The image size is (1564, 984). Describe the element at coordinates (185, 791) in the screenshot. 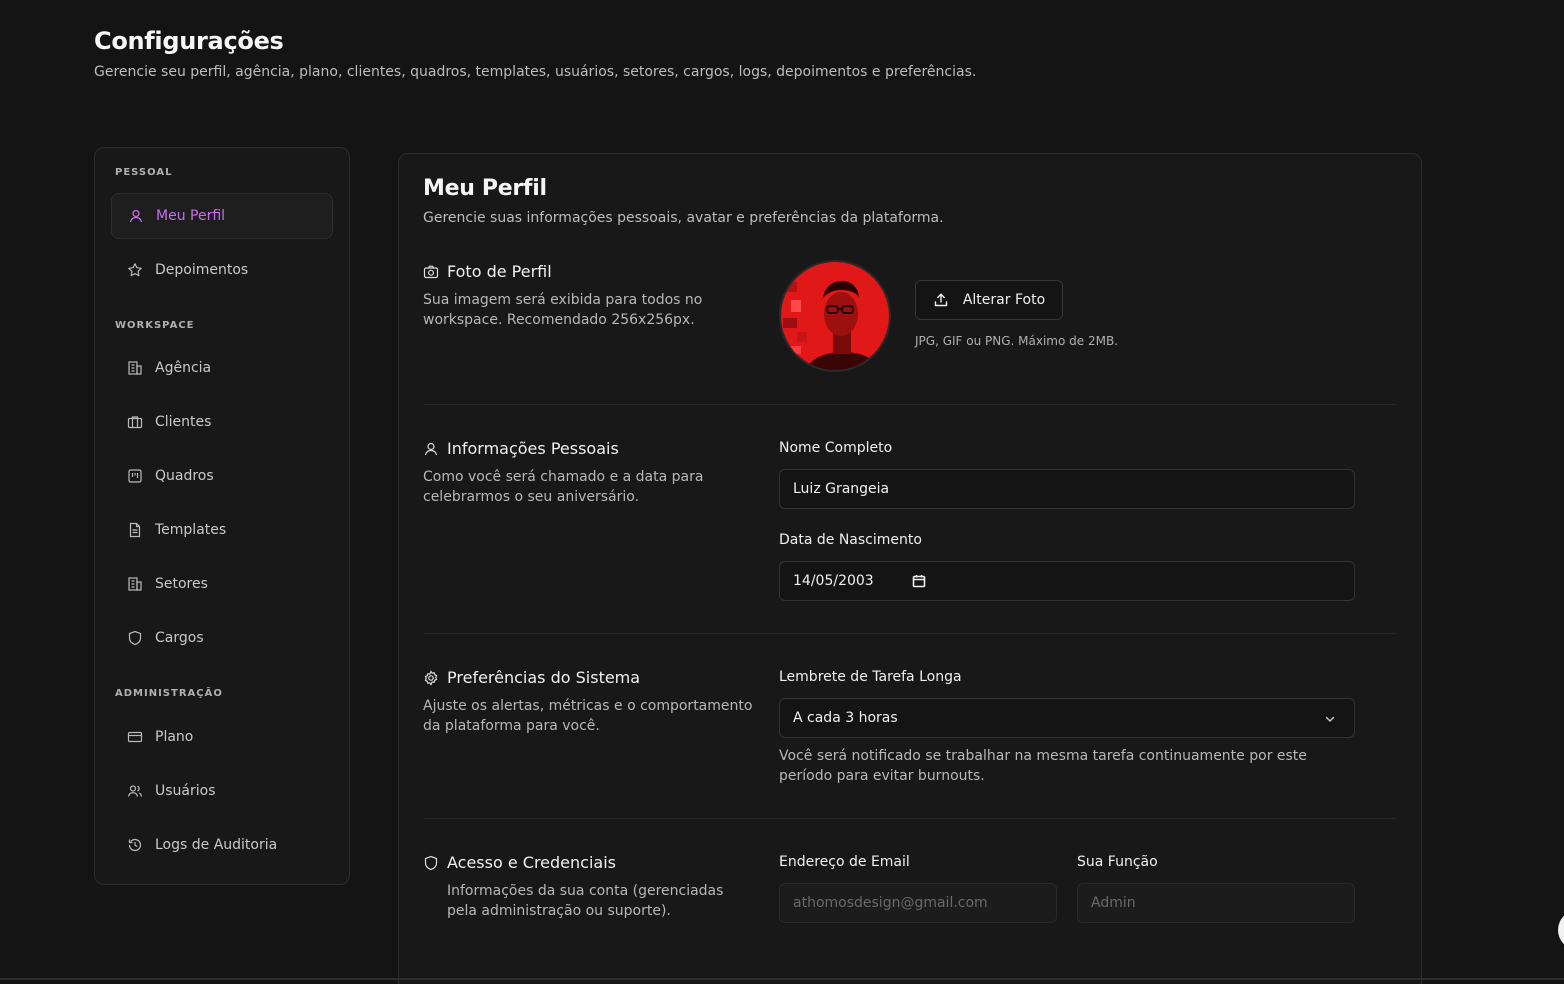

I see `sidebar-item-label: Usuários` at that location.